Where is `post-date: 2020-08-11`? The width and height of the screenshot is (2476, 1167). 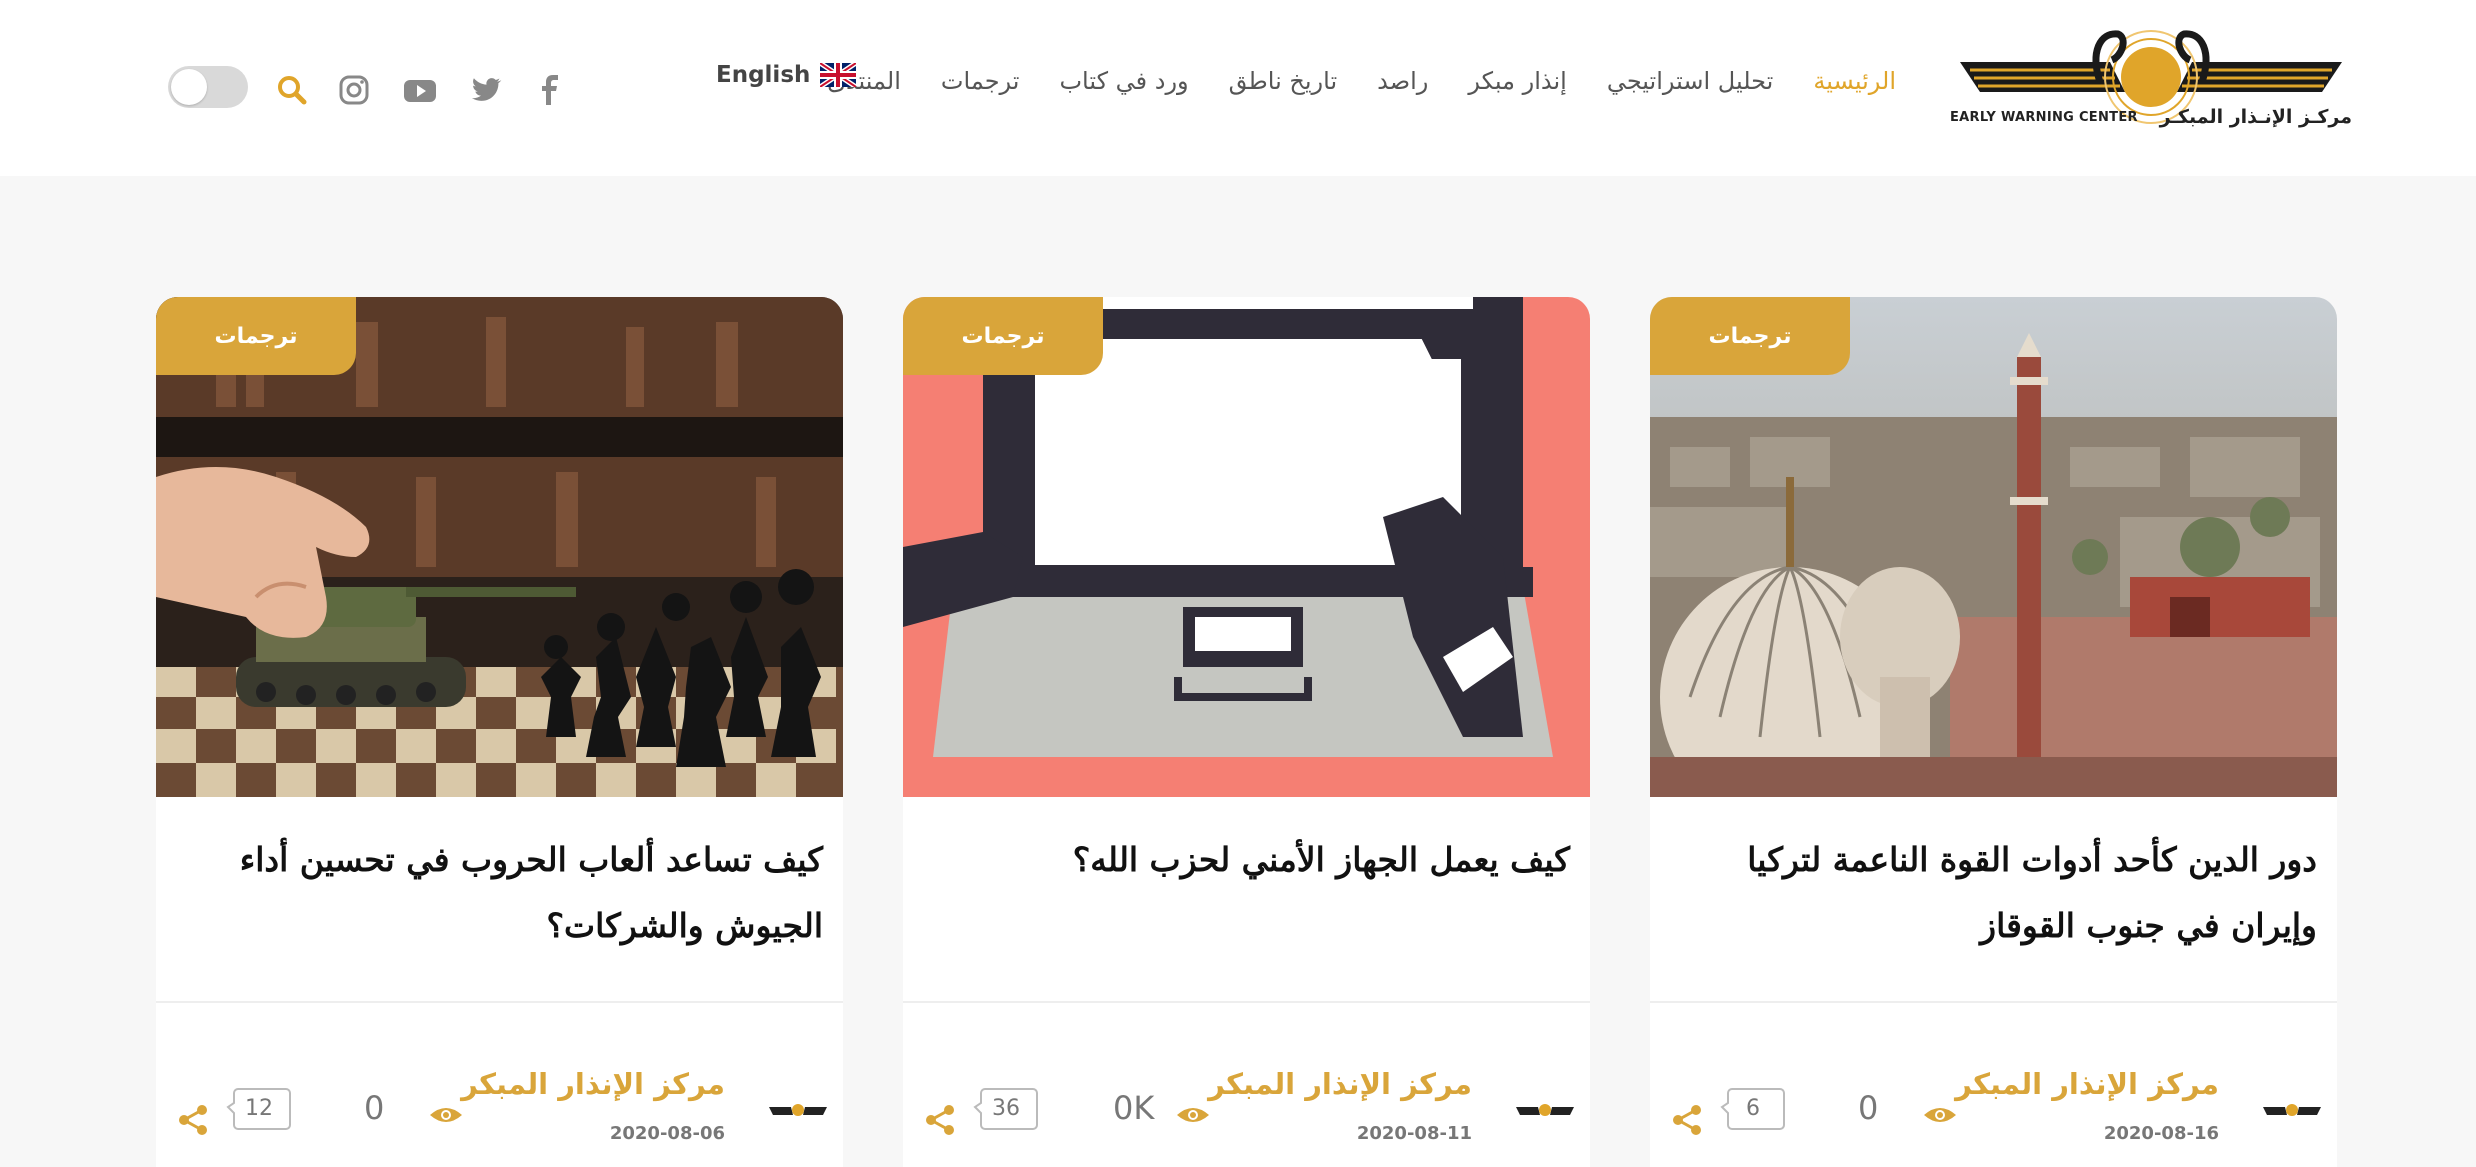 post-date: 2020-08-11 is located at coordinates (1414, 1133).